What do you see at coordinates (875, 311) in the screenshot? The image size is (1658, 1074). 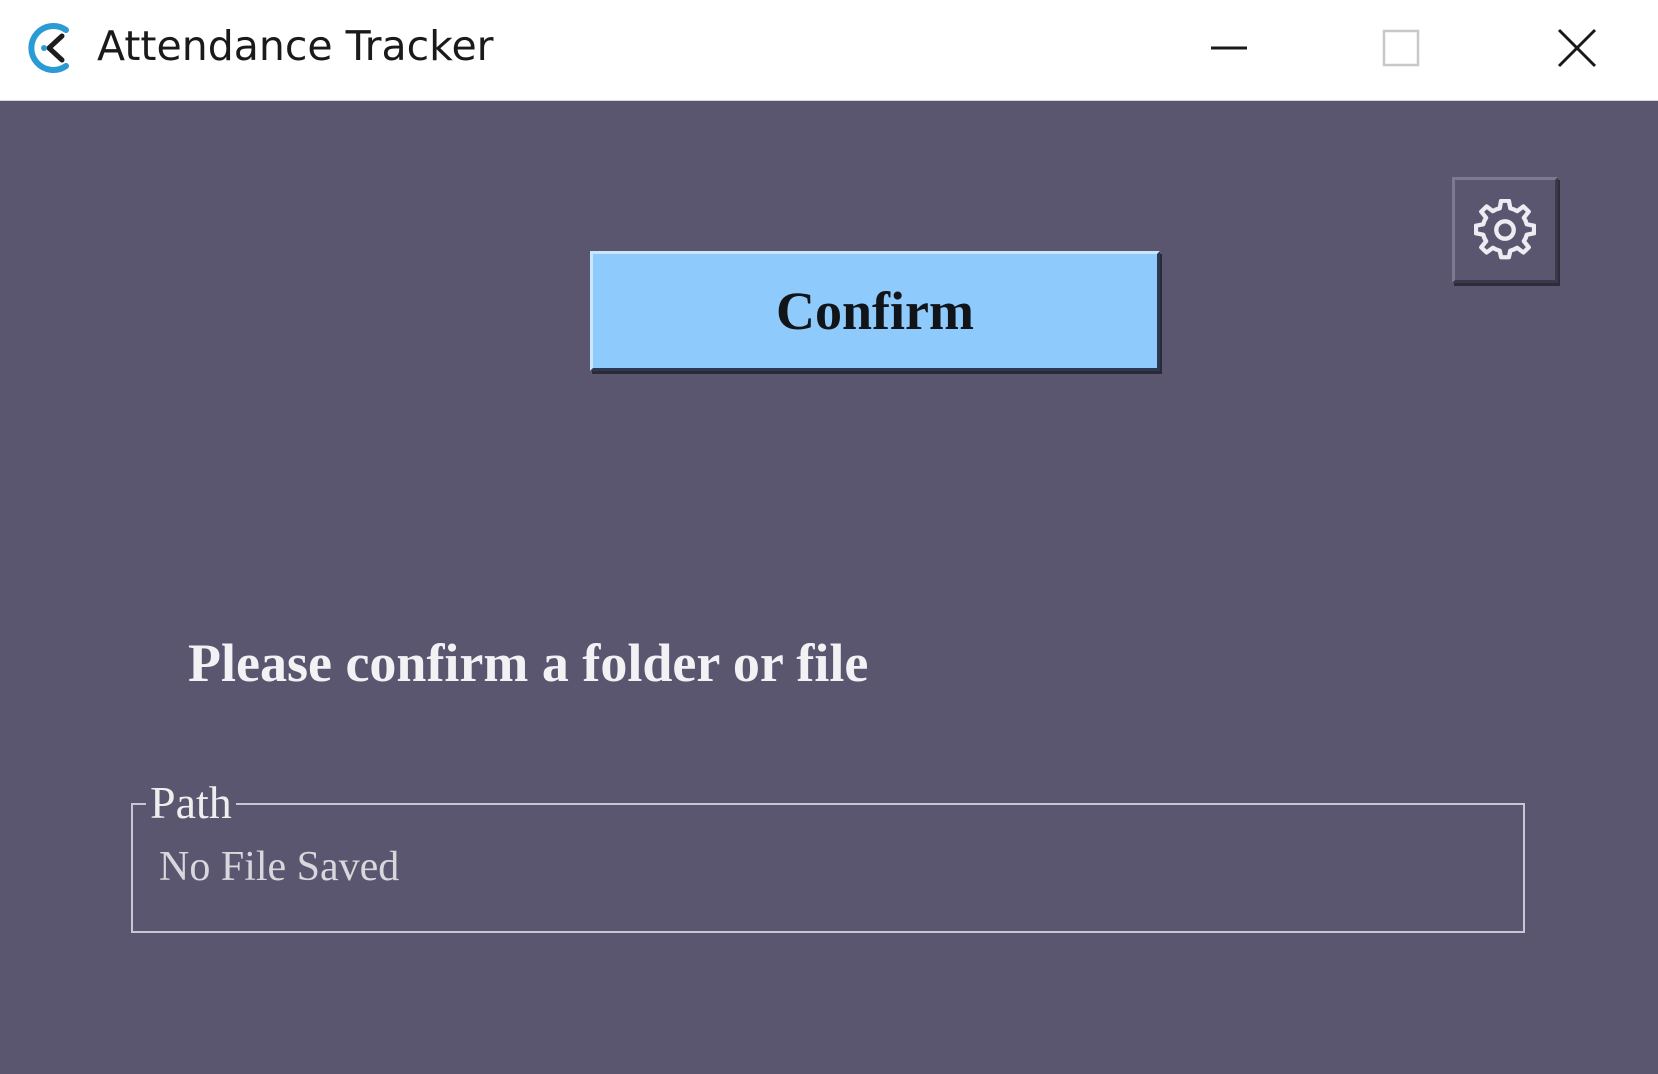 I see `confirm-button: Confirm` at bounding box center [875, 311].